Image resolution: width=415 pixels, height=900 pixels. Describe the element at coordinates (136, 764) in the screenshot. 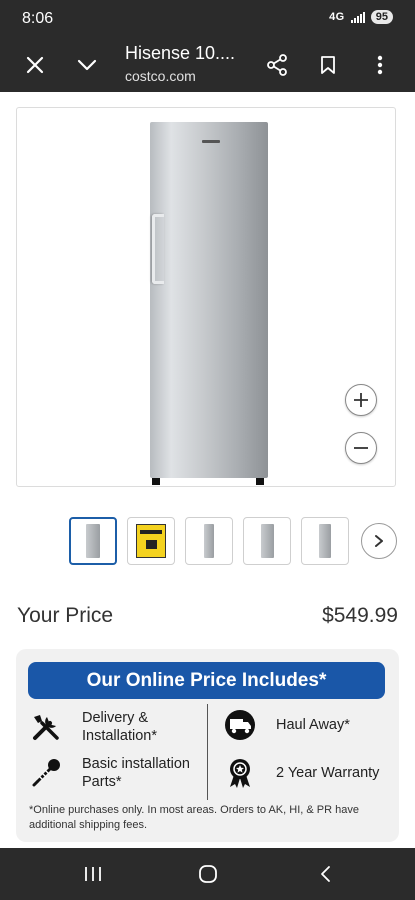

I see `include-parts-line1: Basic installation` at that location.